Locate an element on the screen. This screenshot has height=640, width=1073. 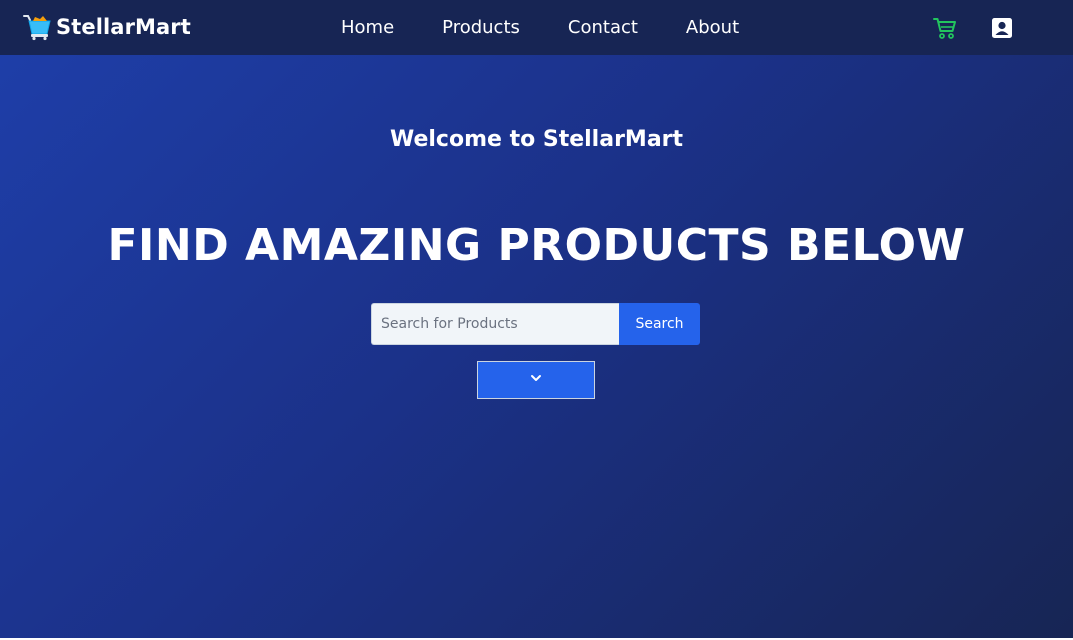
search-button: Search is located at coordinates (659, 324).